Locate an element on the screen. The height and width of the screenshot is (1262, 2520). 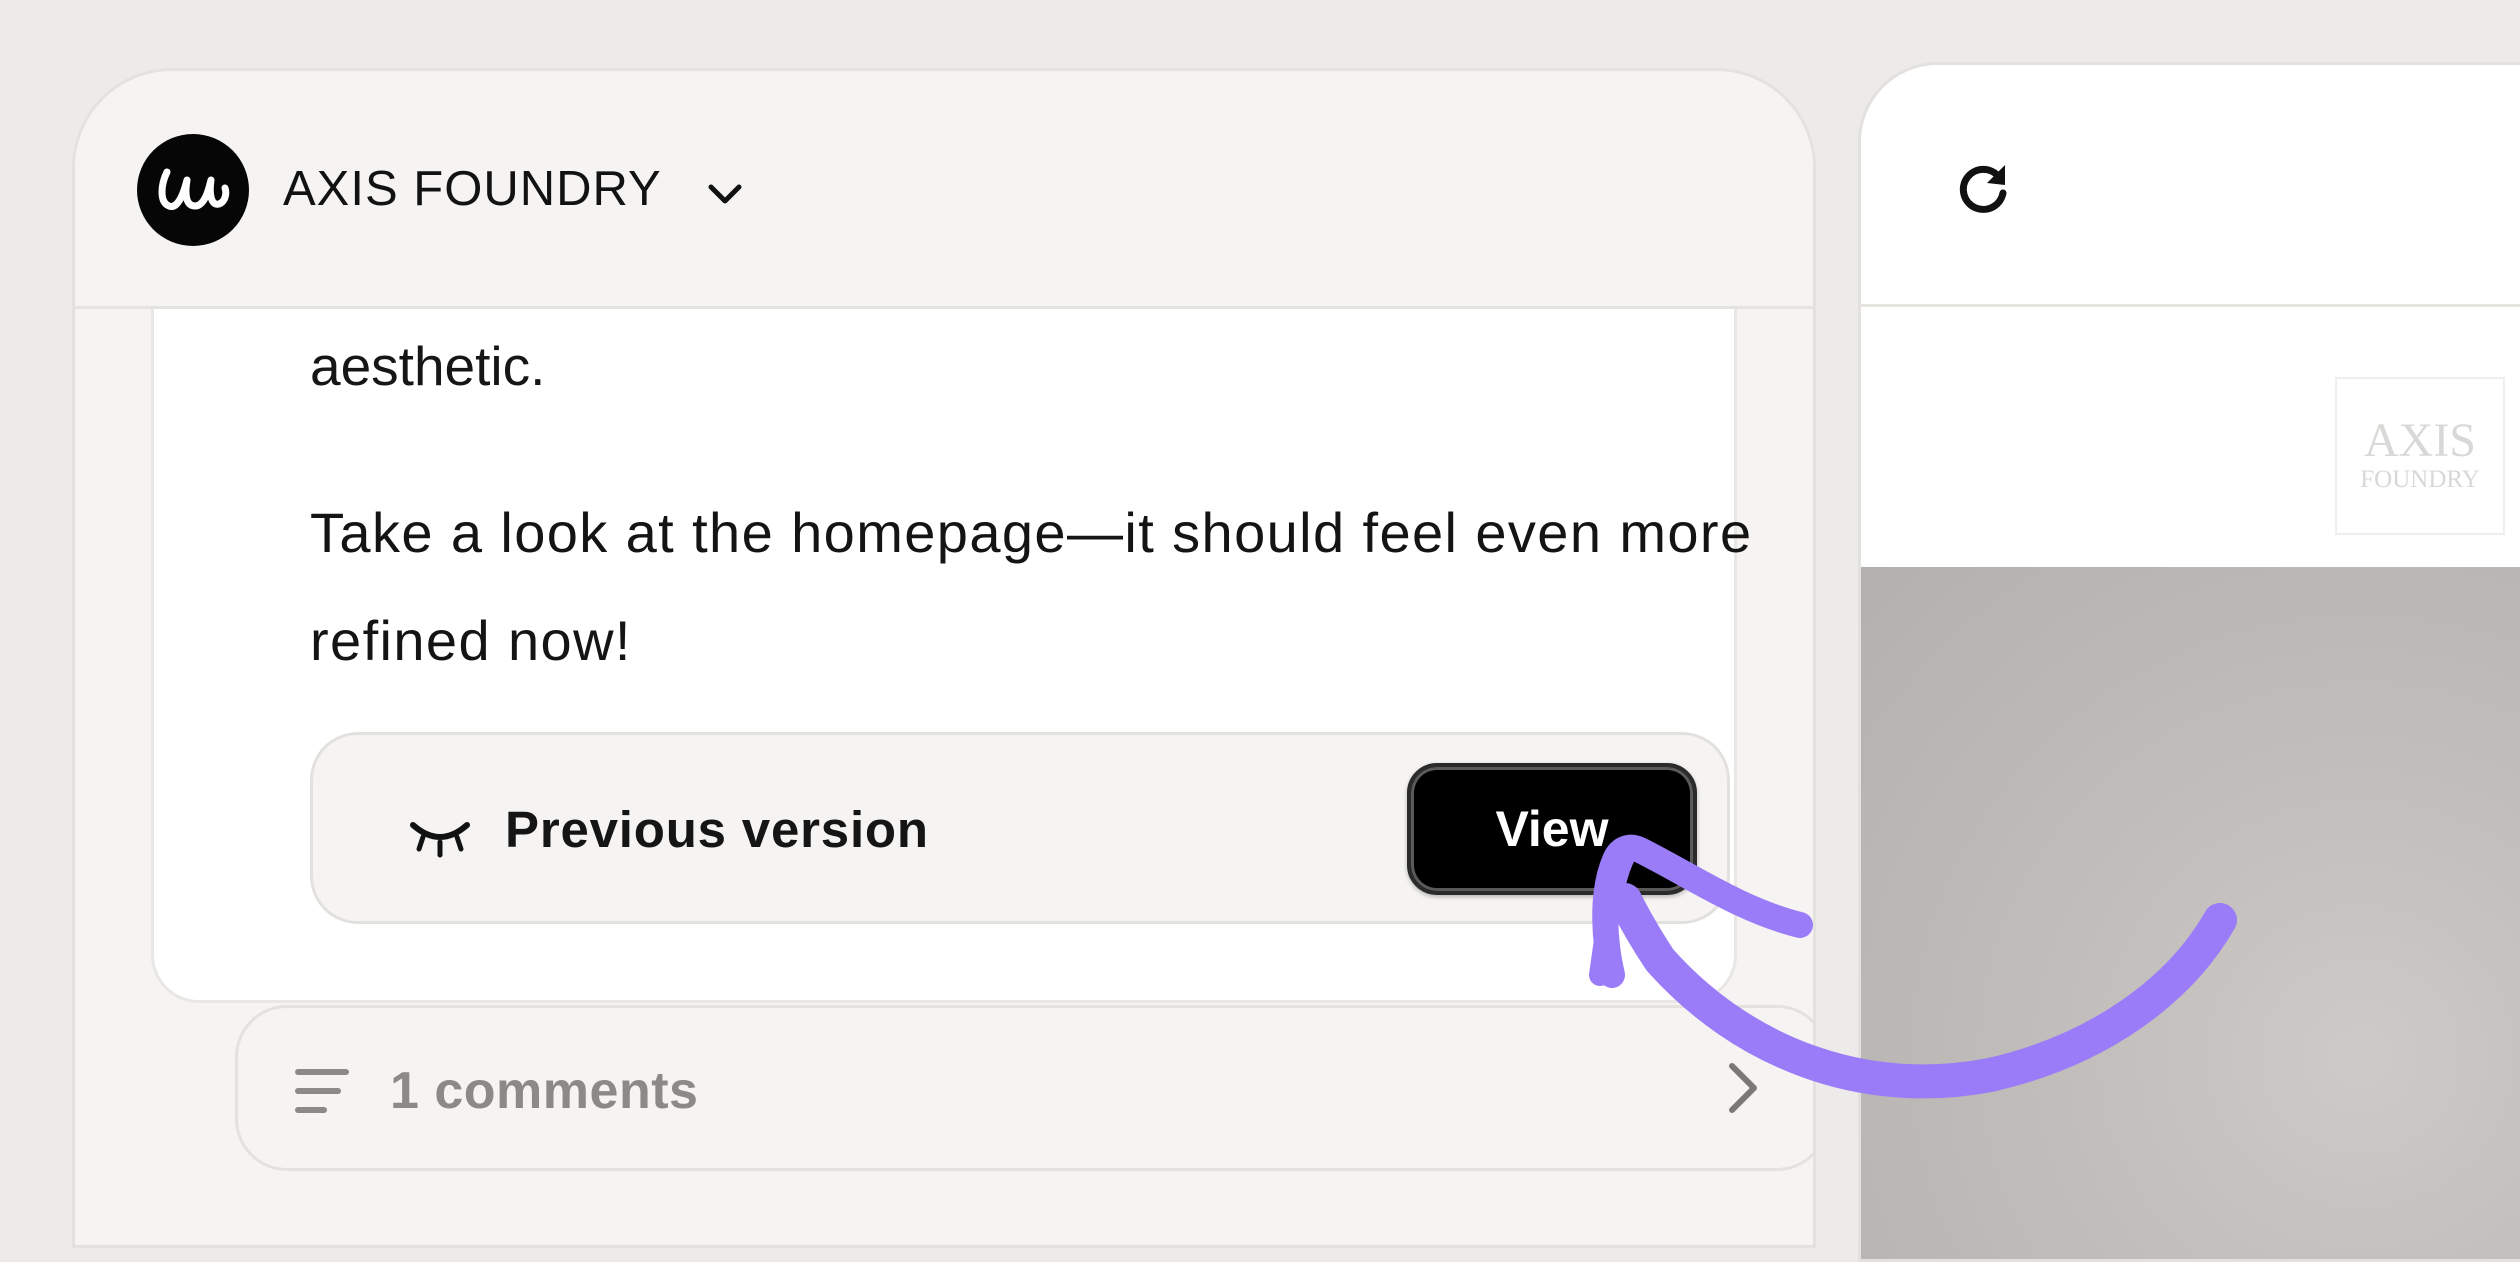
chevron-down-icon is located at coordinates (725, 193).